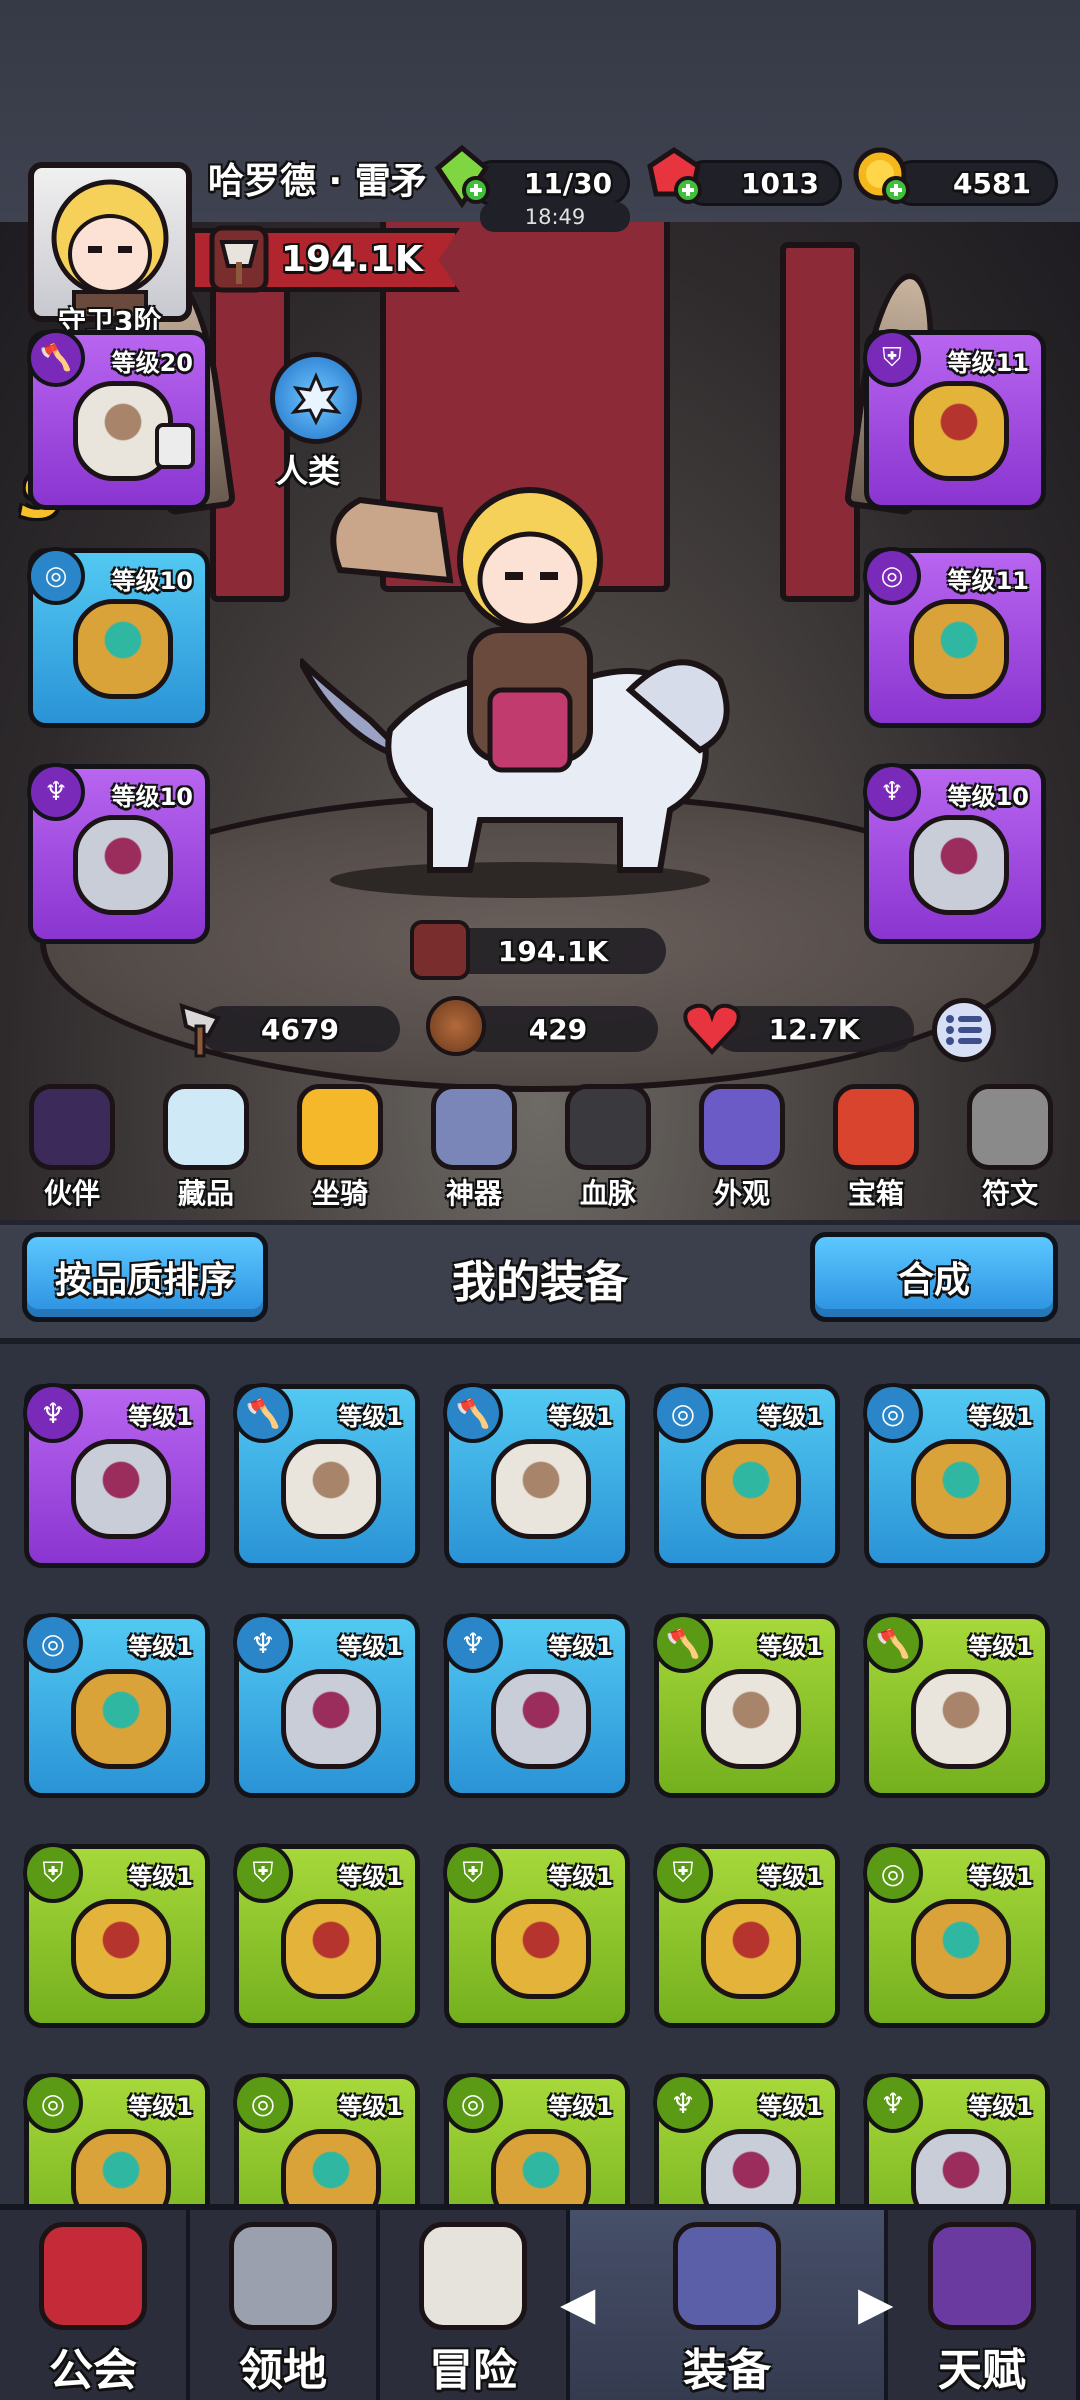  Describe the element at coordinates (72, 1150) in the screenshot. I see `tab-companion: 伙伴` at that location.